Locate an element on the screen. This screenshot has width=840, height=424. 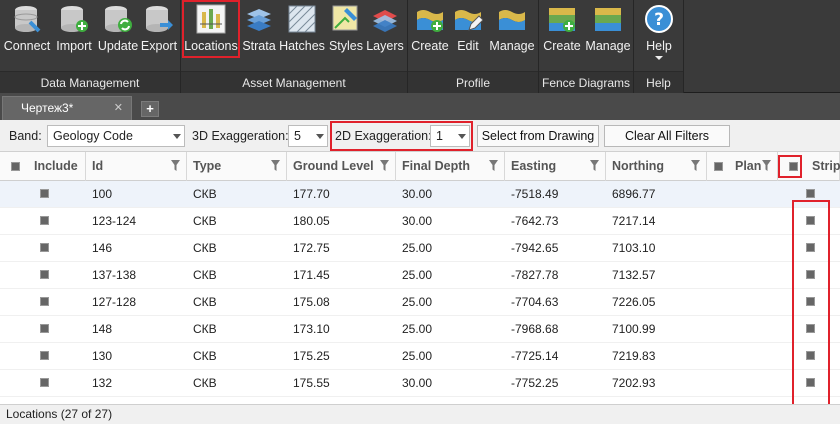
export-button: Export is located at coordinates (159, 35).